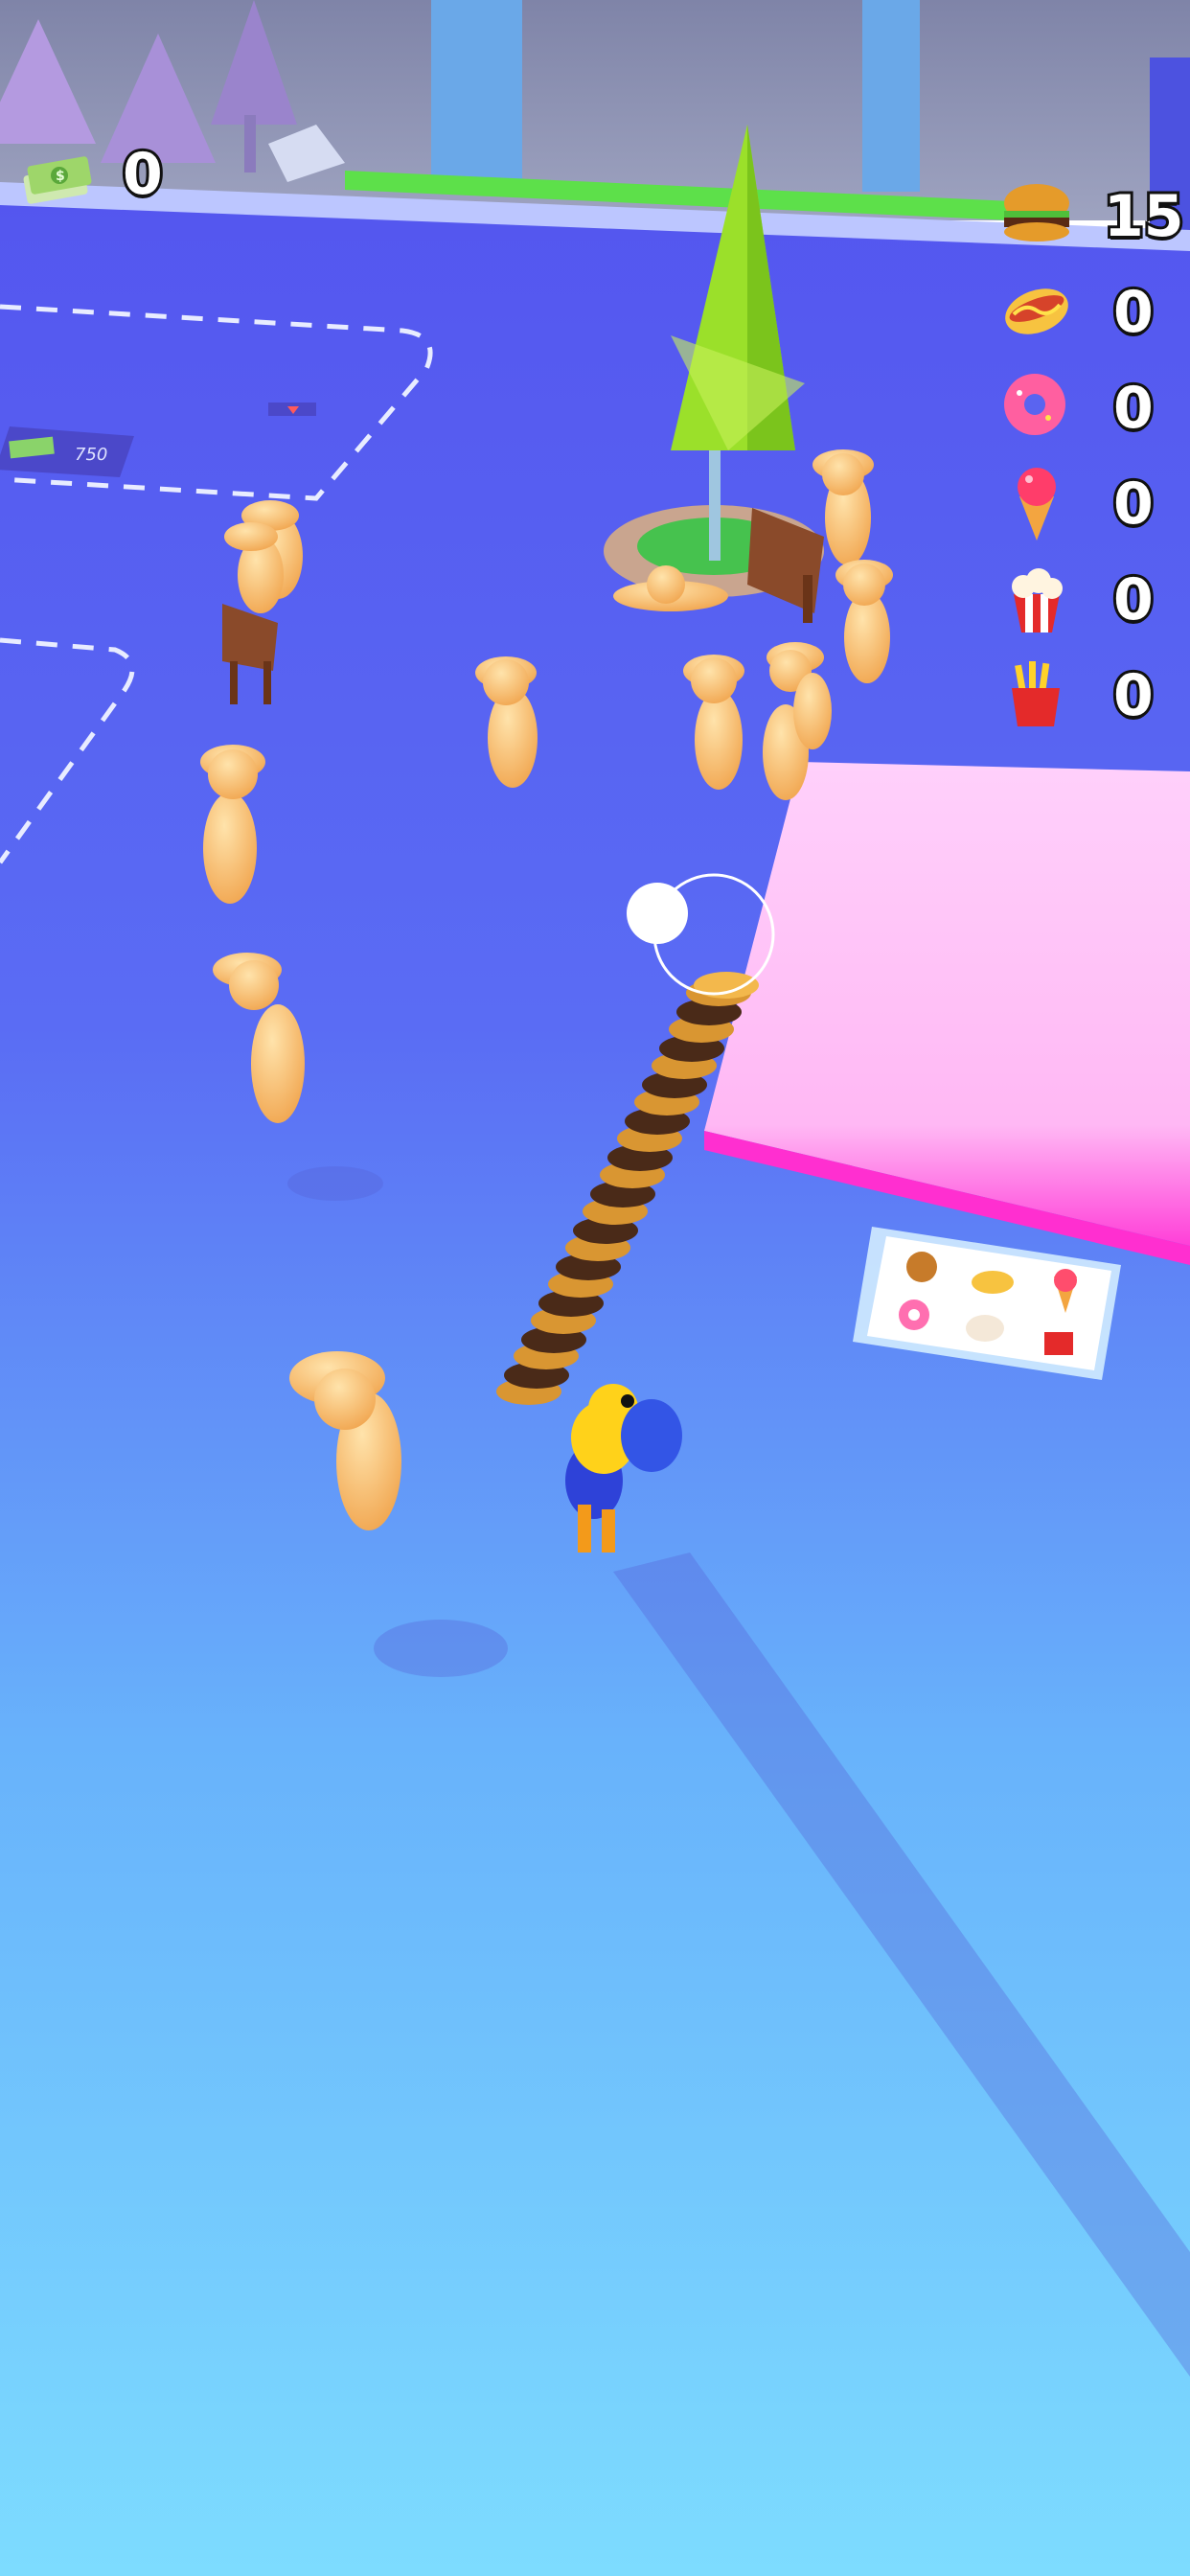 The image size is (1190, 2576). What do you see at coordinates (1035, 404) in the screenshot?
I see `donut-icon` at bounding box center [1035, 404].